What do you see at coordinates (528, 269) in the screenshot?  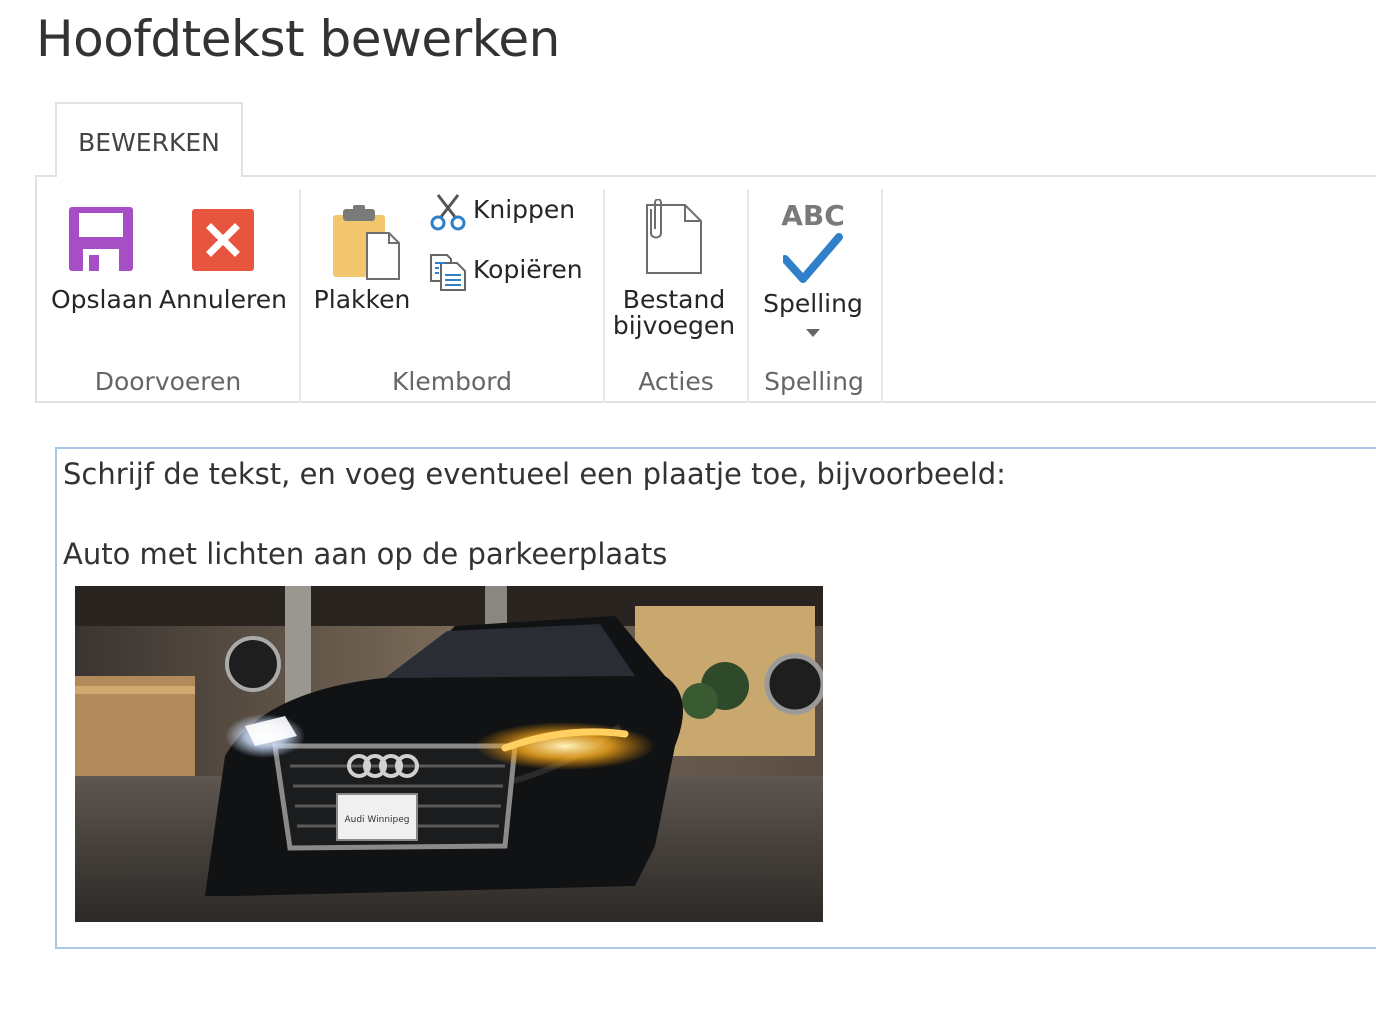 I see `copy-label: Kopiëren` at bounding box center [528, 269].